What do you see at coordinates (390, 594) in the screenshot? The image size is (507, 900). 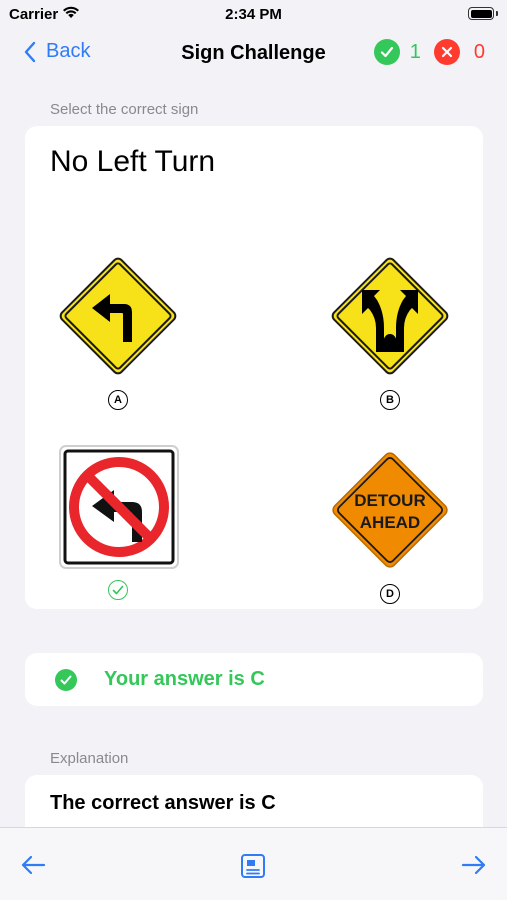 I see `option-letter: D` at bounding box center [390, 594].